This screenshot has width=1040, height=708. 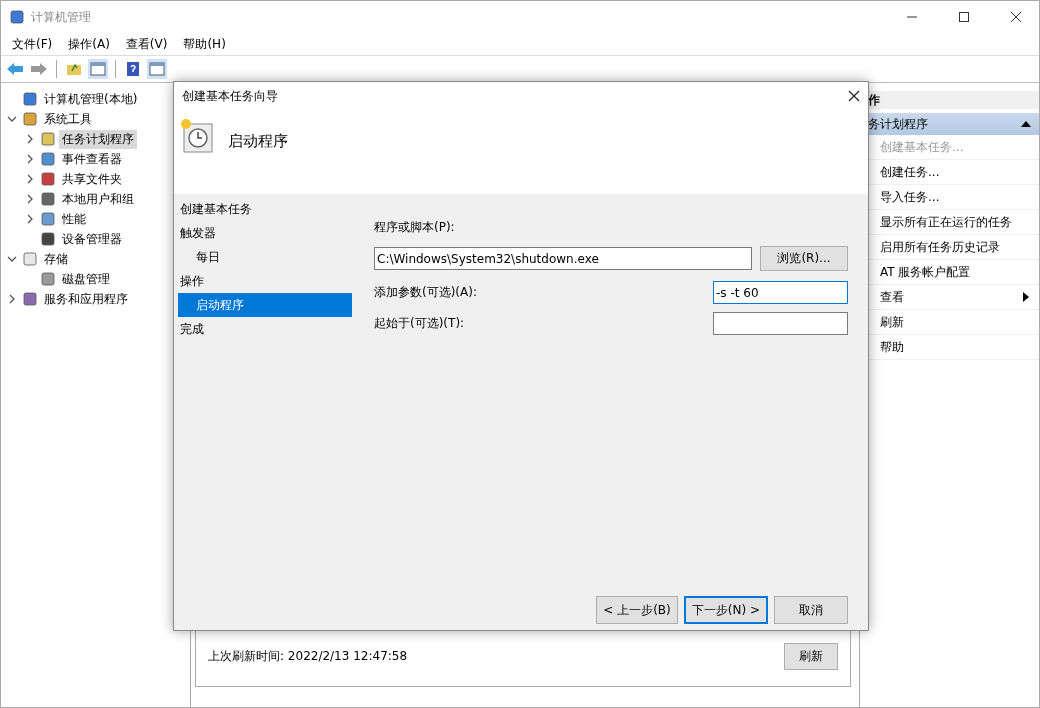 I want to click on dialog-heading: 启动程序, so click(x=258, y=141).